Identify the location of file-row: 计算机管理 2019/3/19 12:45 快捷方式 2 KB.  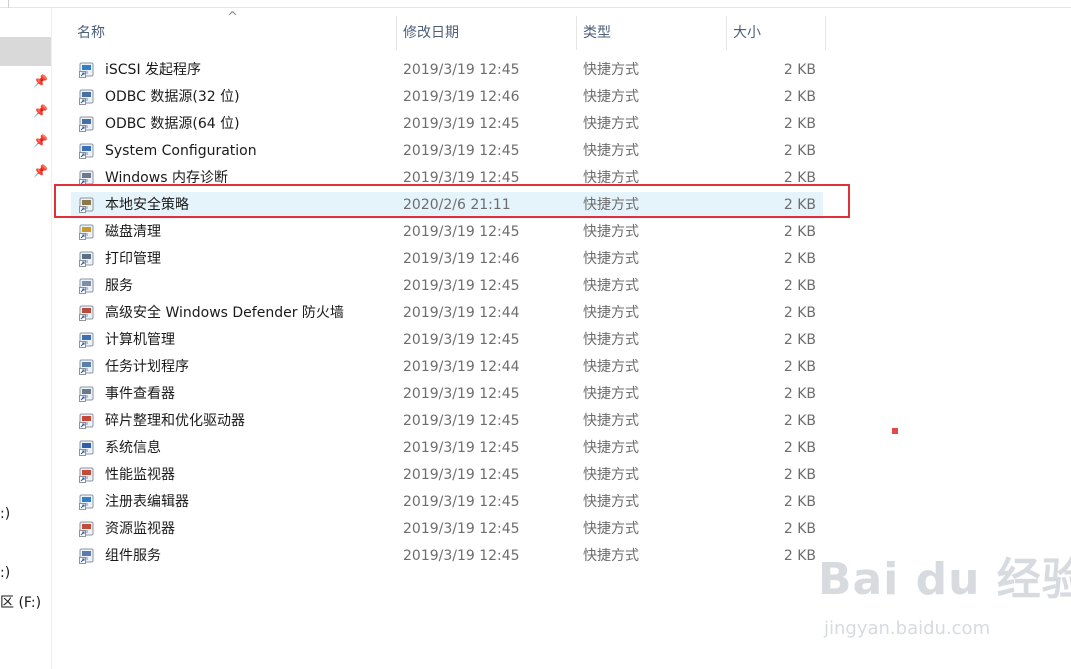
(447, 340).